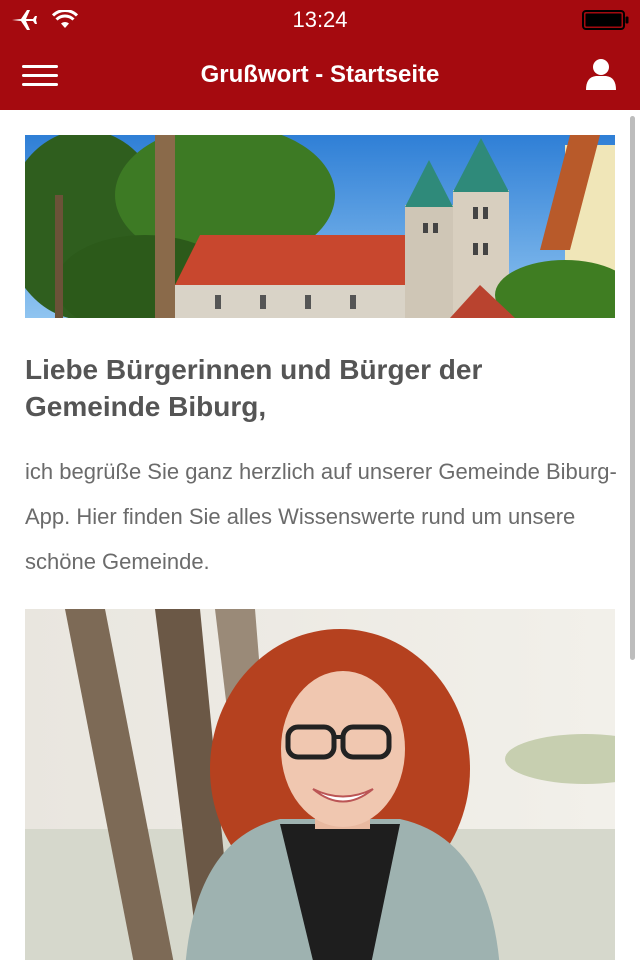  Describe the element at coordinates (601, 75) in the screenshot. I see `user-icon` at that location.